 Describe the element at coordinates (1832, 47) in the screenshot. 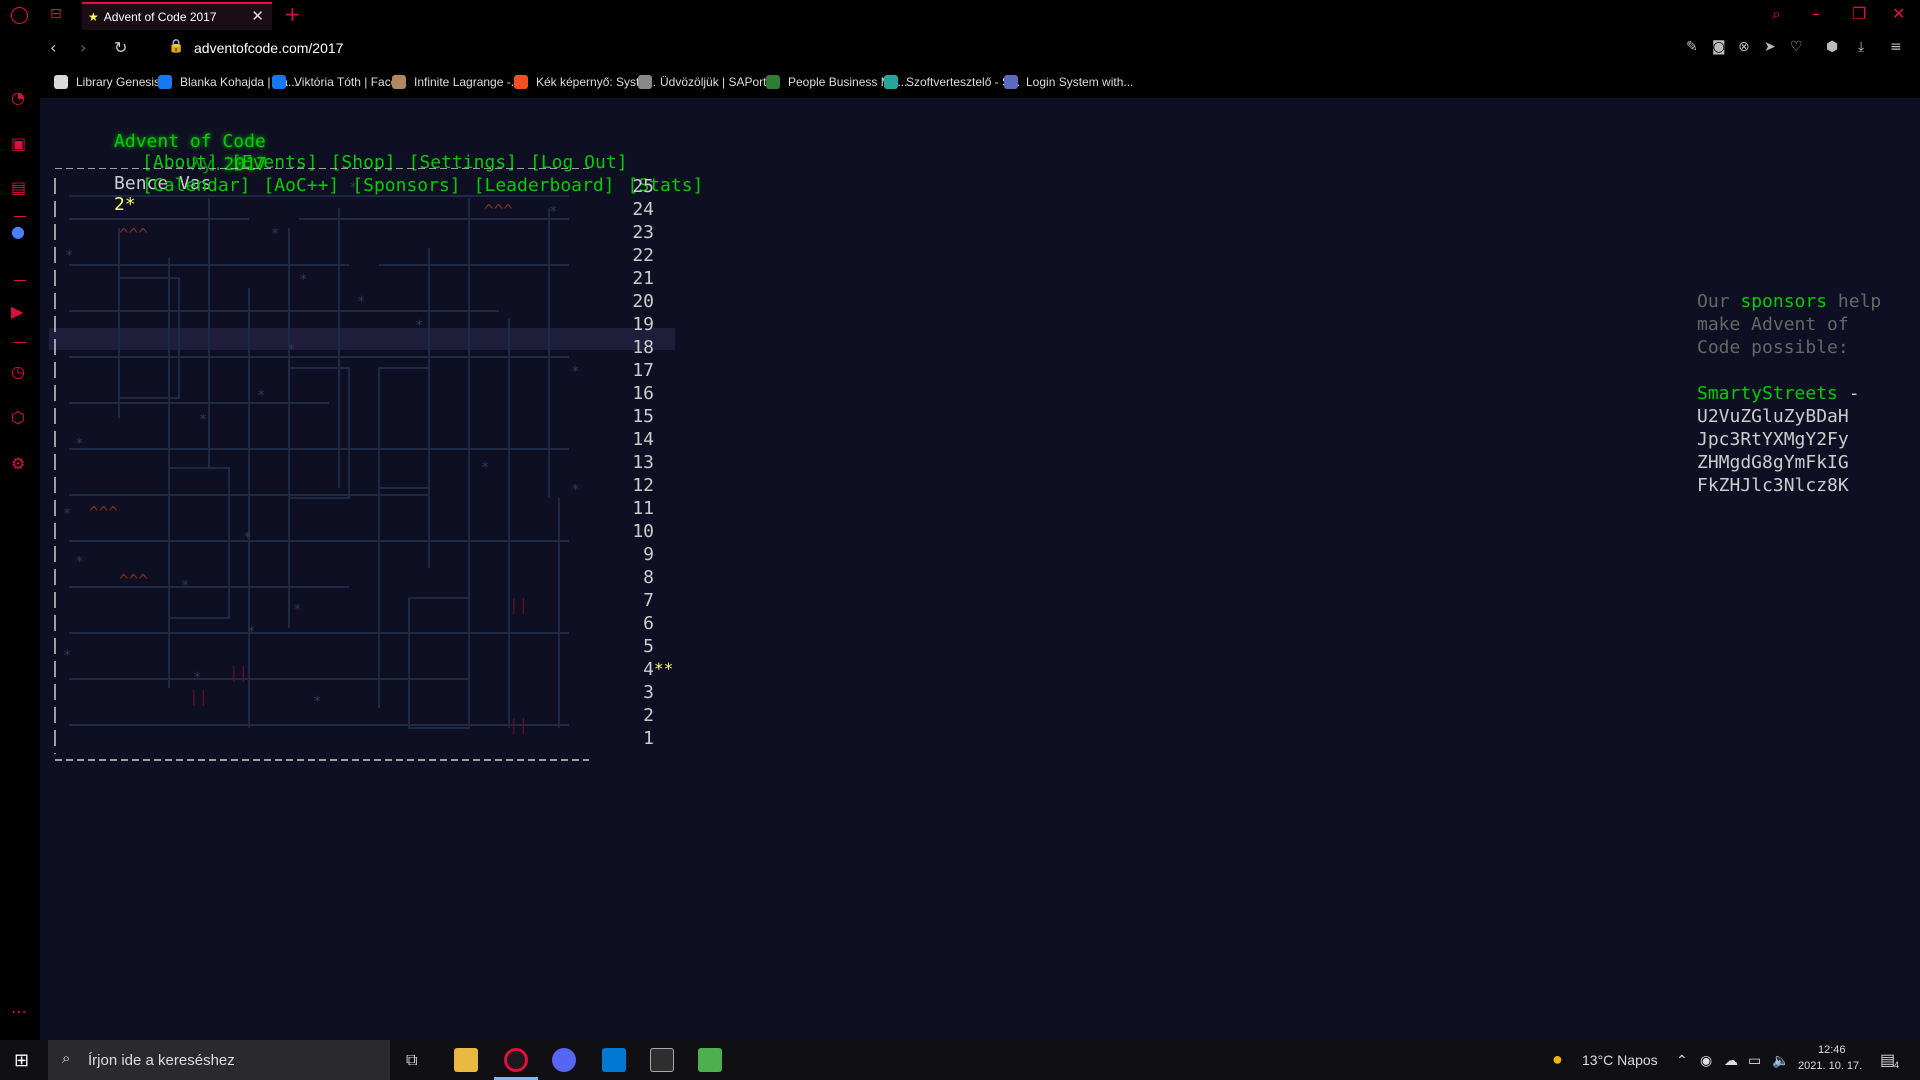

I see `box-icon: ⬢` at that location.